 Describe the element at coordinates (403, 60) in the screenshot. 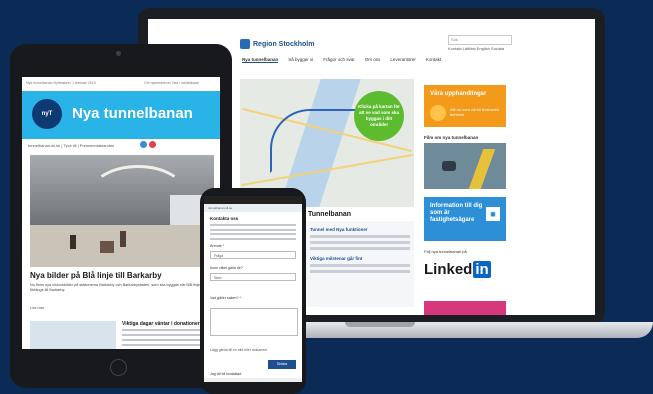

I see `nav-item-leverantorer: Leverantörer` at that location.